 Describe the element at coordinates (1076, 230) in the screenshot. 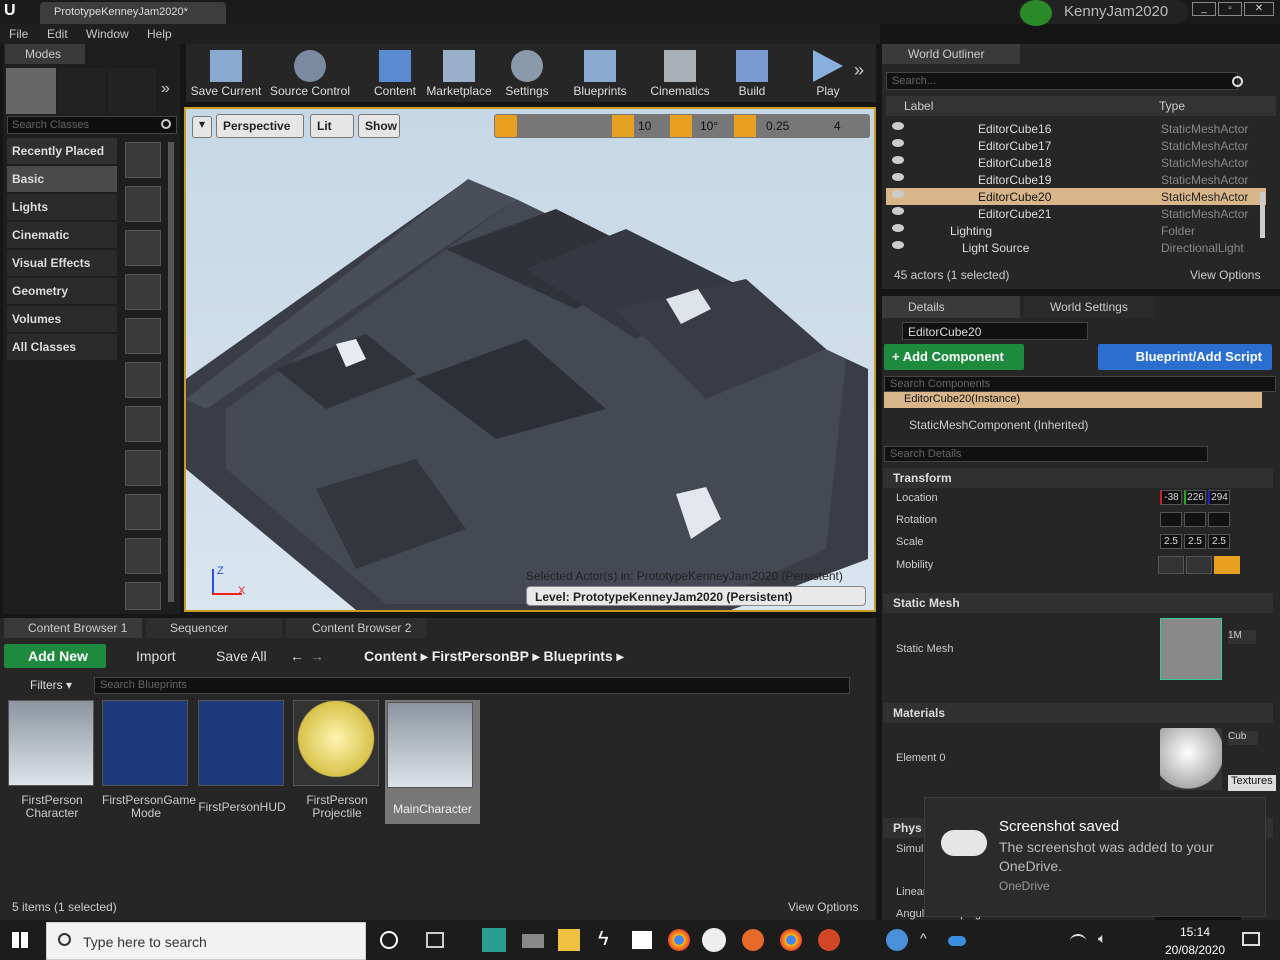

I see `outliner-folder-row: Lighting Folder` at that location.